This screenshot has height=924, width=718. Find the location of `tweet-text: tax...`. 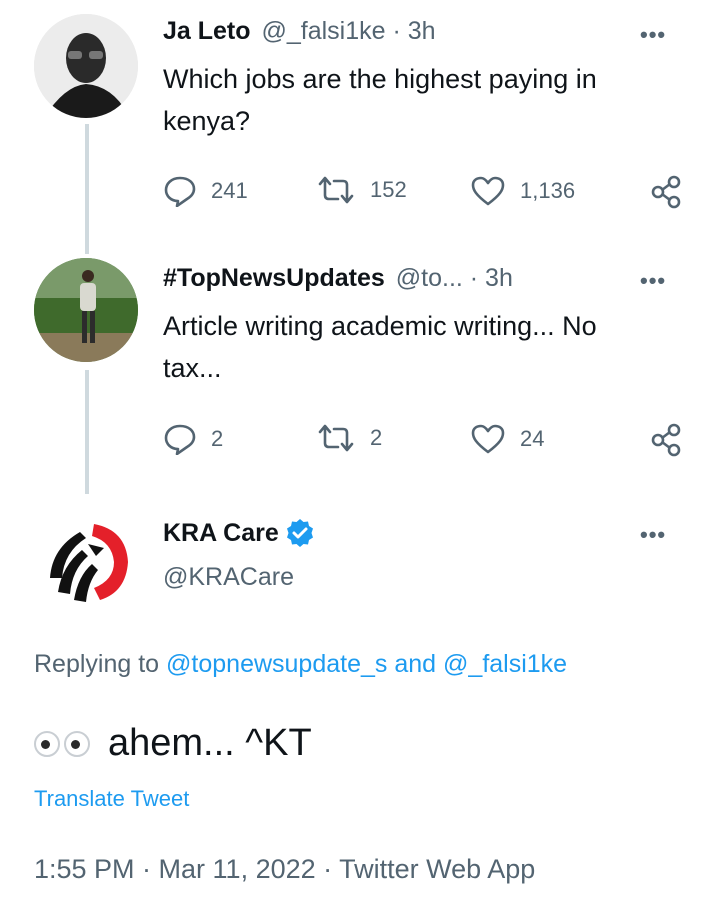

tweet-text: tax... is located at coordinates (192, 368).